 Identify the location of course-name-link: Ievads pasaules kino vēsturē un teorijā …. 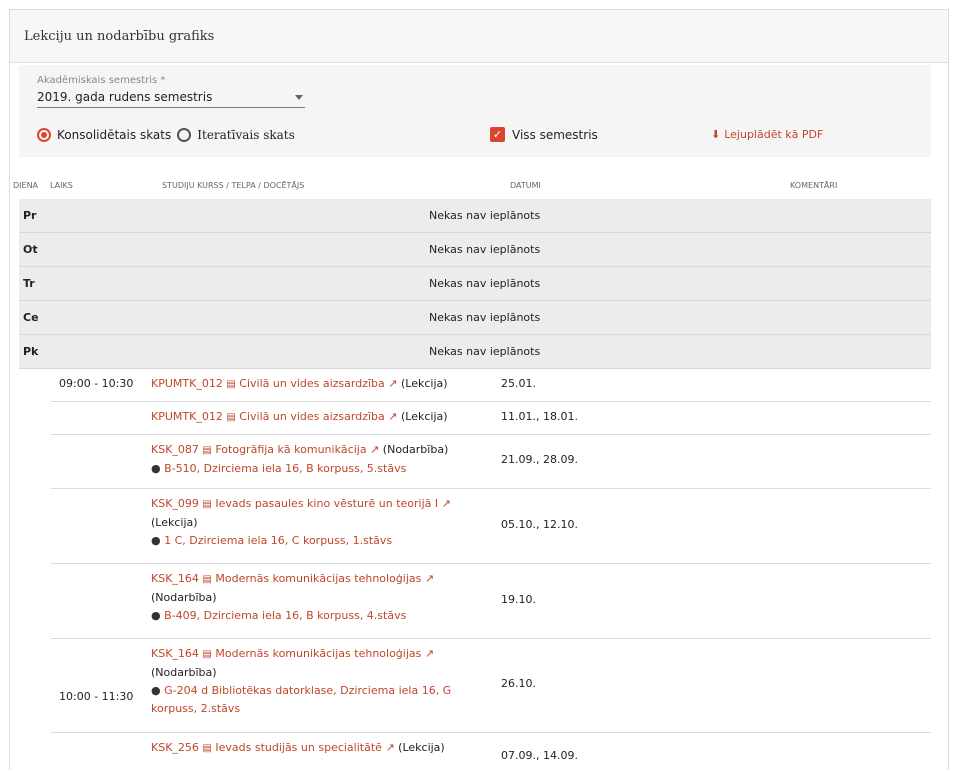
(326, 503).